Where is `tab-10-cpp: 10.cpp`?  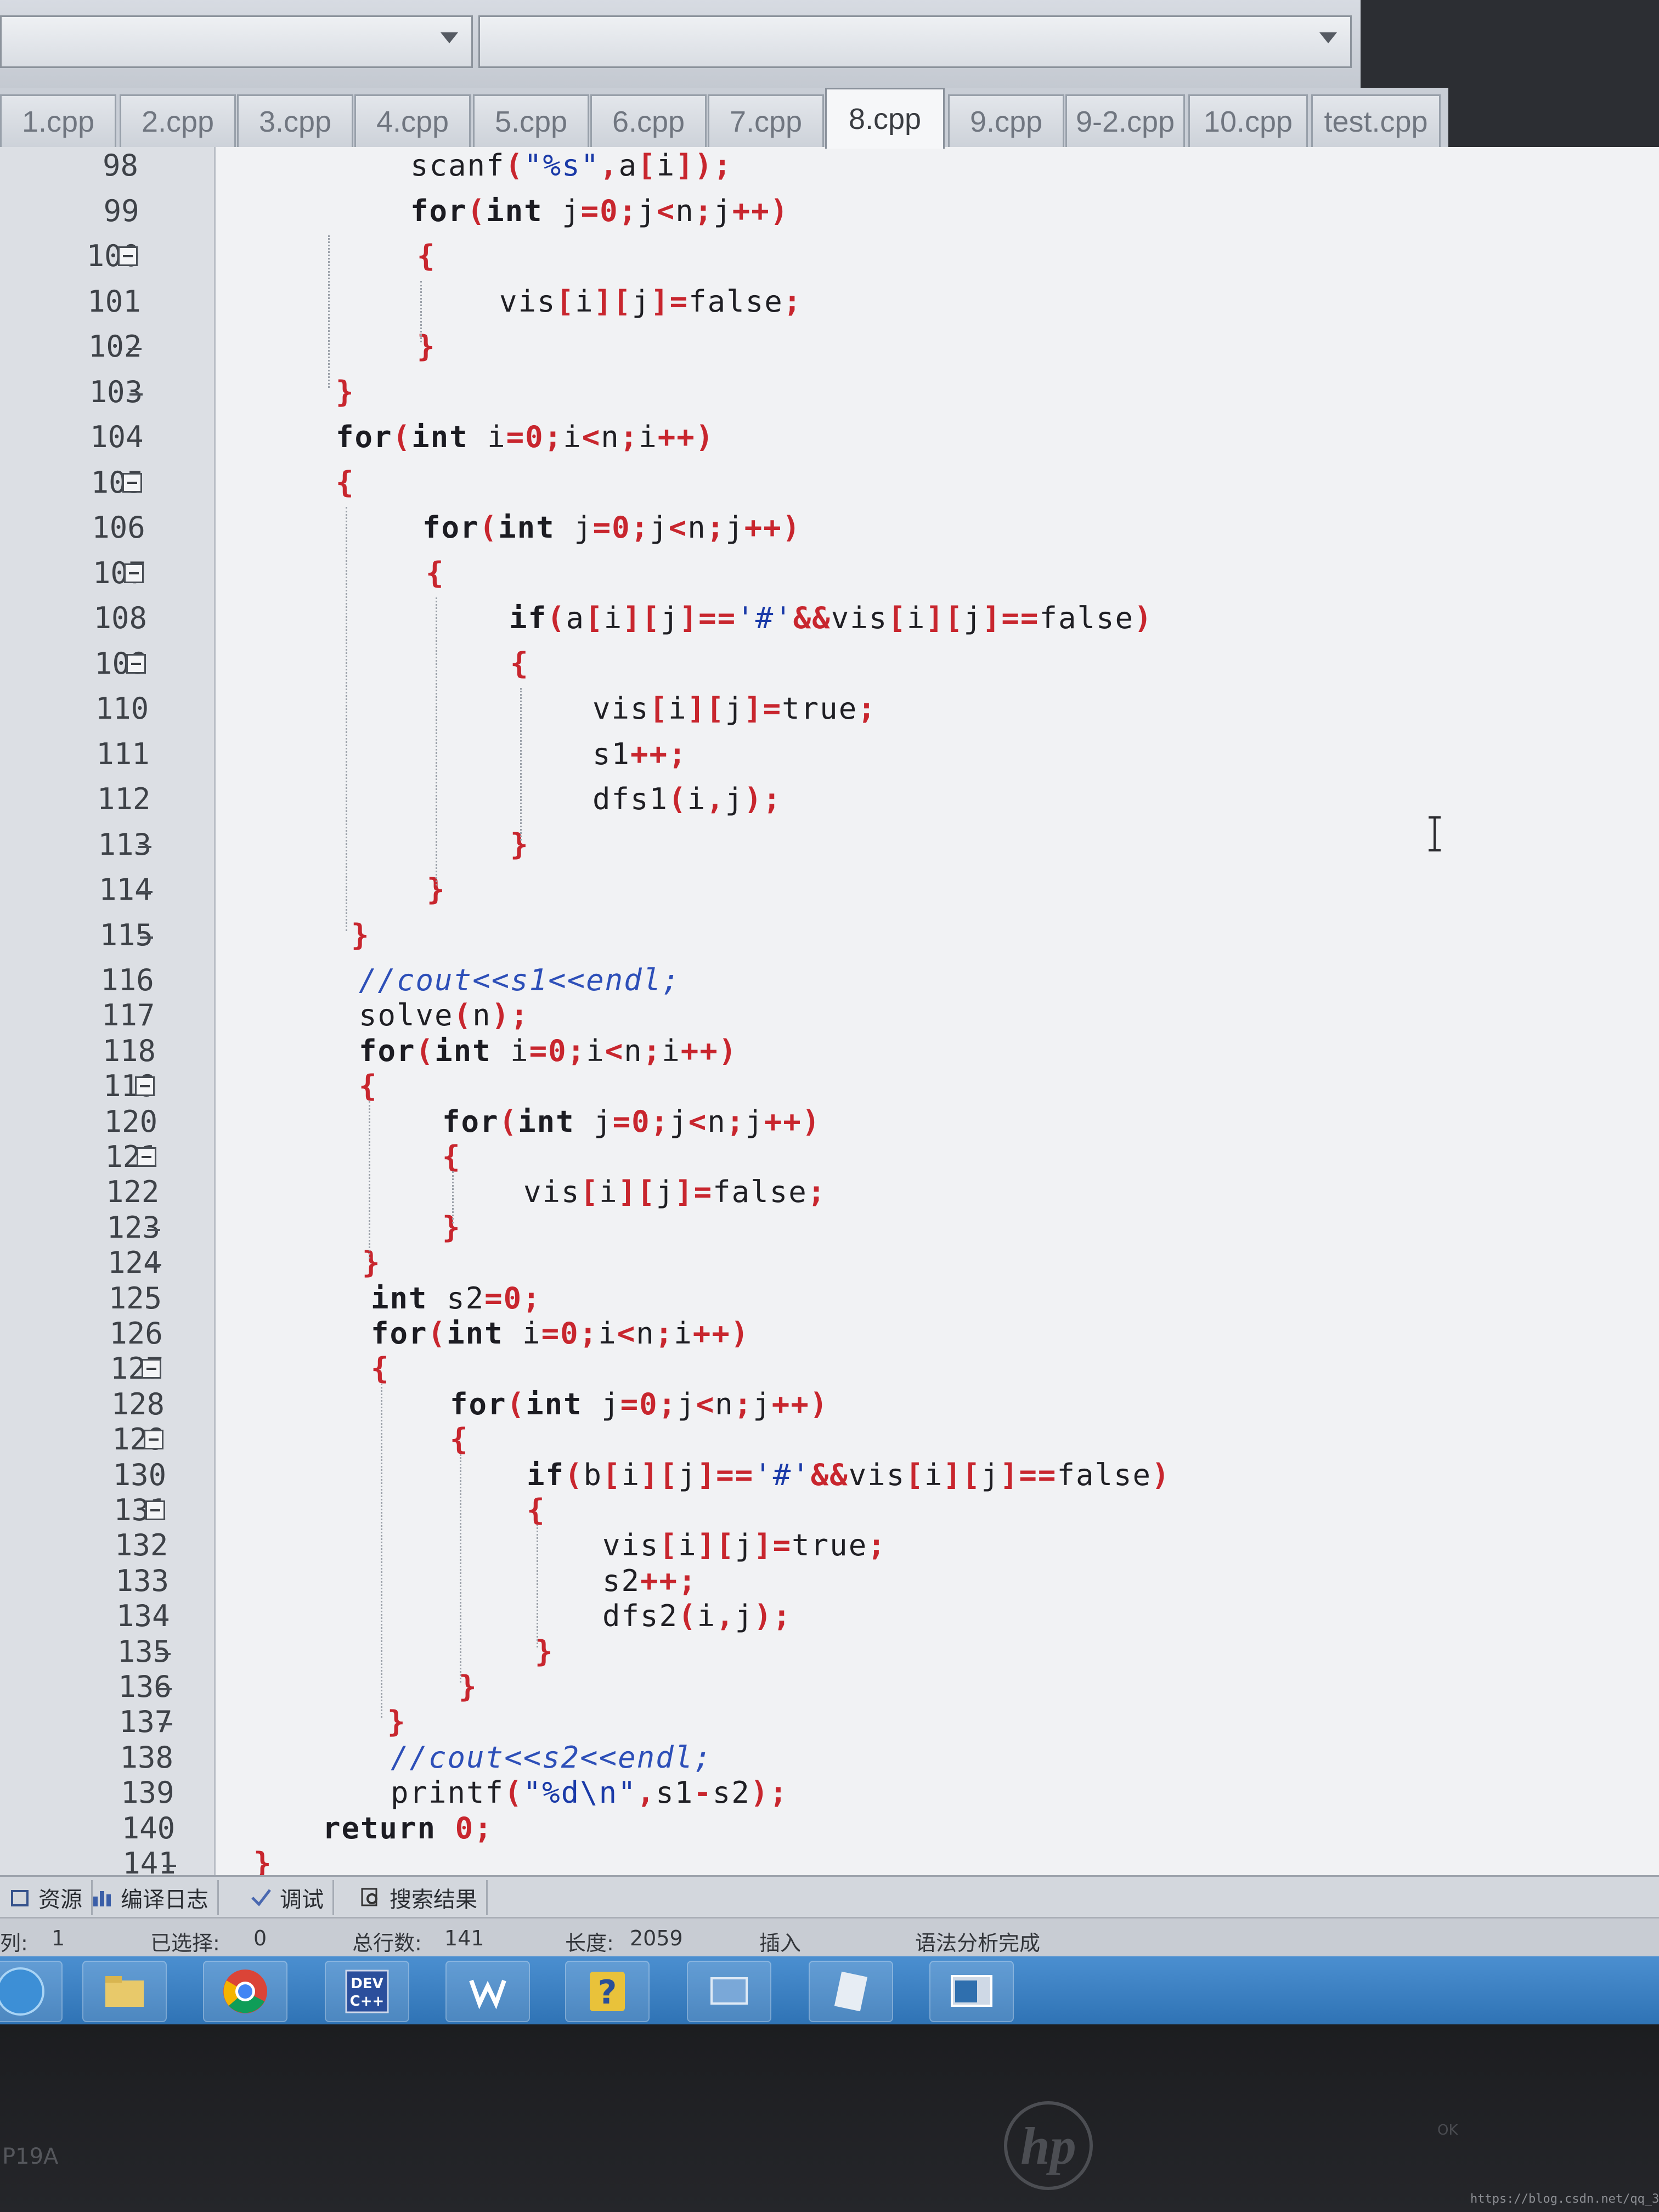 tab-10-cpp: 10.cpp is located at coordinates (1248, 120).